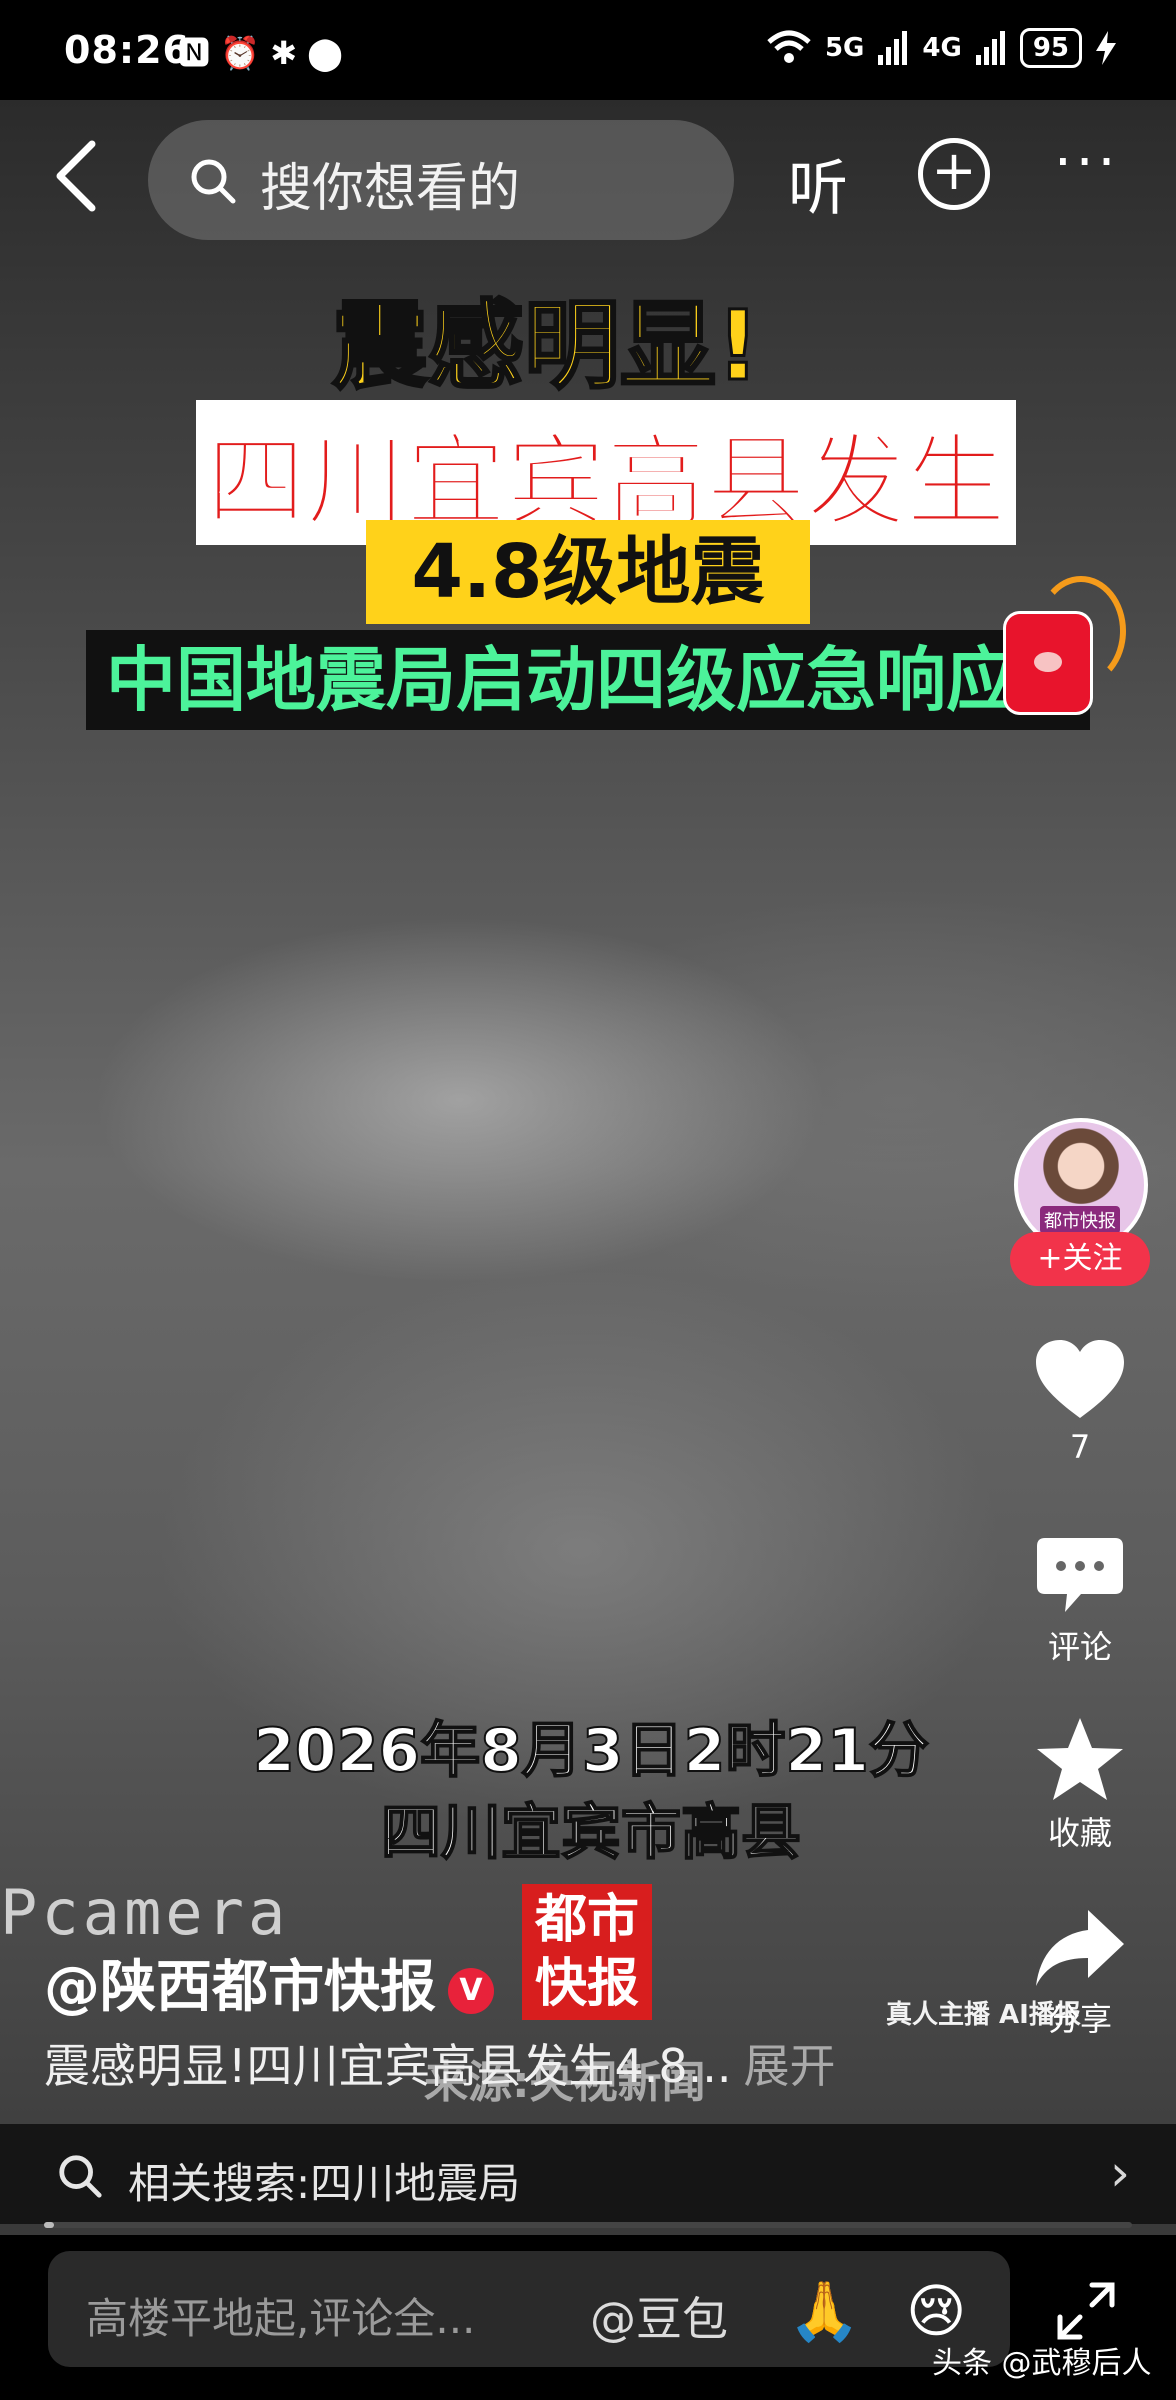  Describe the element at coordinates (1120, 2173) in the screenshot. I see `chevron-right-icon: ›` at that location.